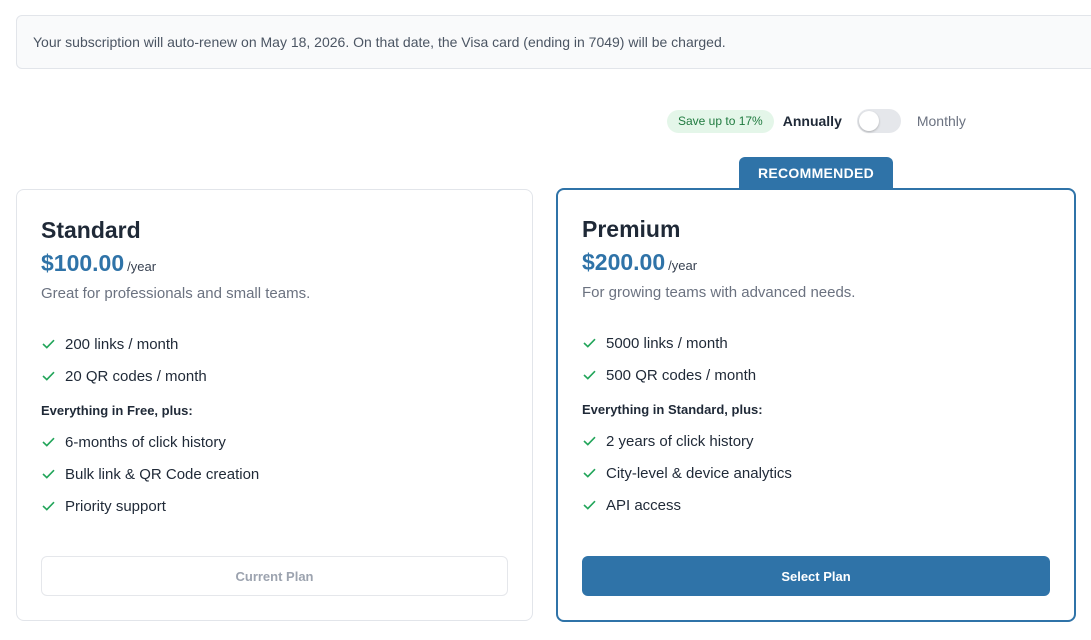 Image resolution: width=1091 pixels, height=640 pixels. What do you see at coordinates (816, 505) in the screenshot?
I see `feature-item: API access` at bounding box center [816, 505].